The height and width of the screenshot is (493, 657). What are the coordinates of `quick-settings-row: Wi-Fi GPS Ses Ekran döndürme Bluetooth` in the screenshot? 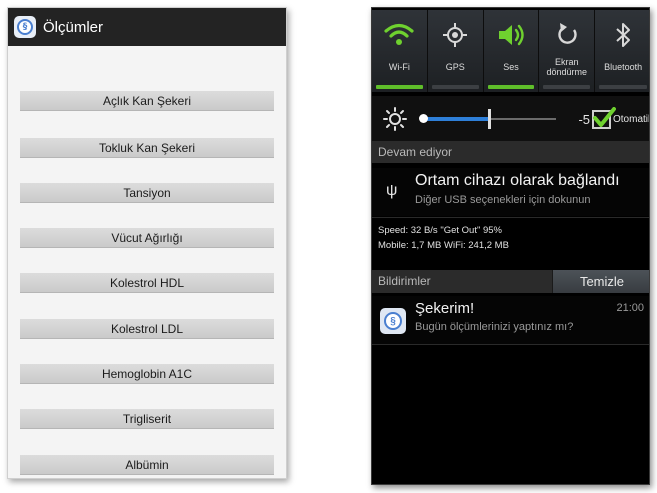 It's located at (510, 51).